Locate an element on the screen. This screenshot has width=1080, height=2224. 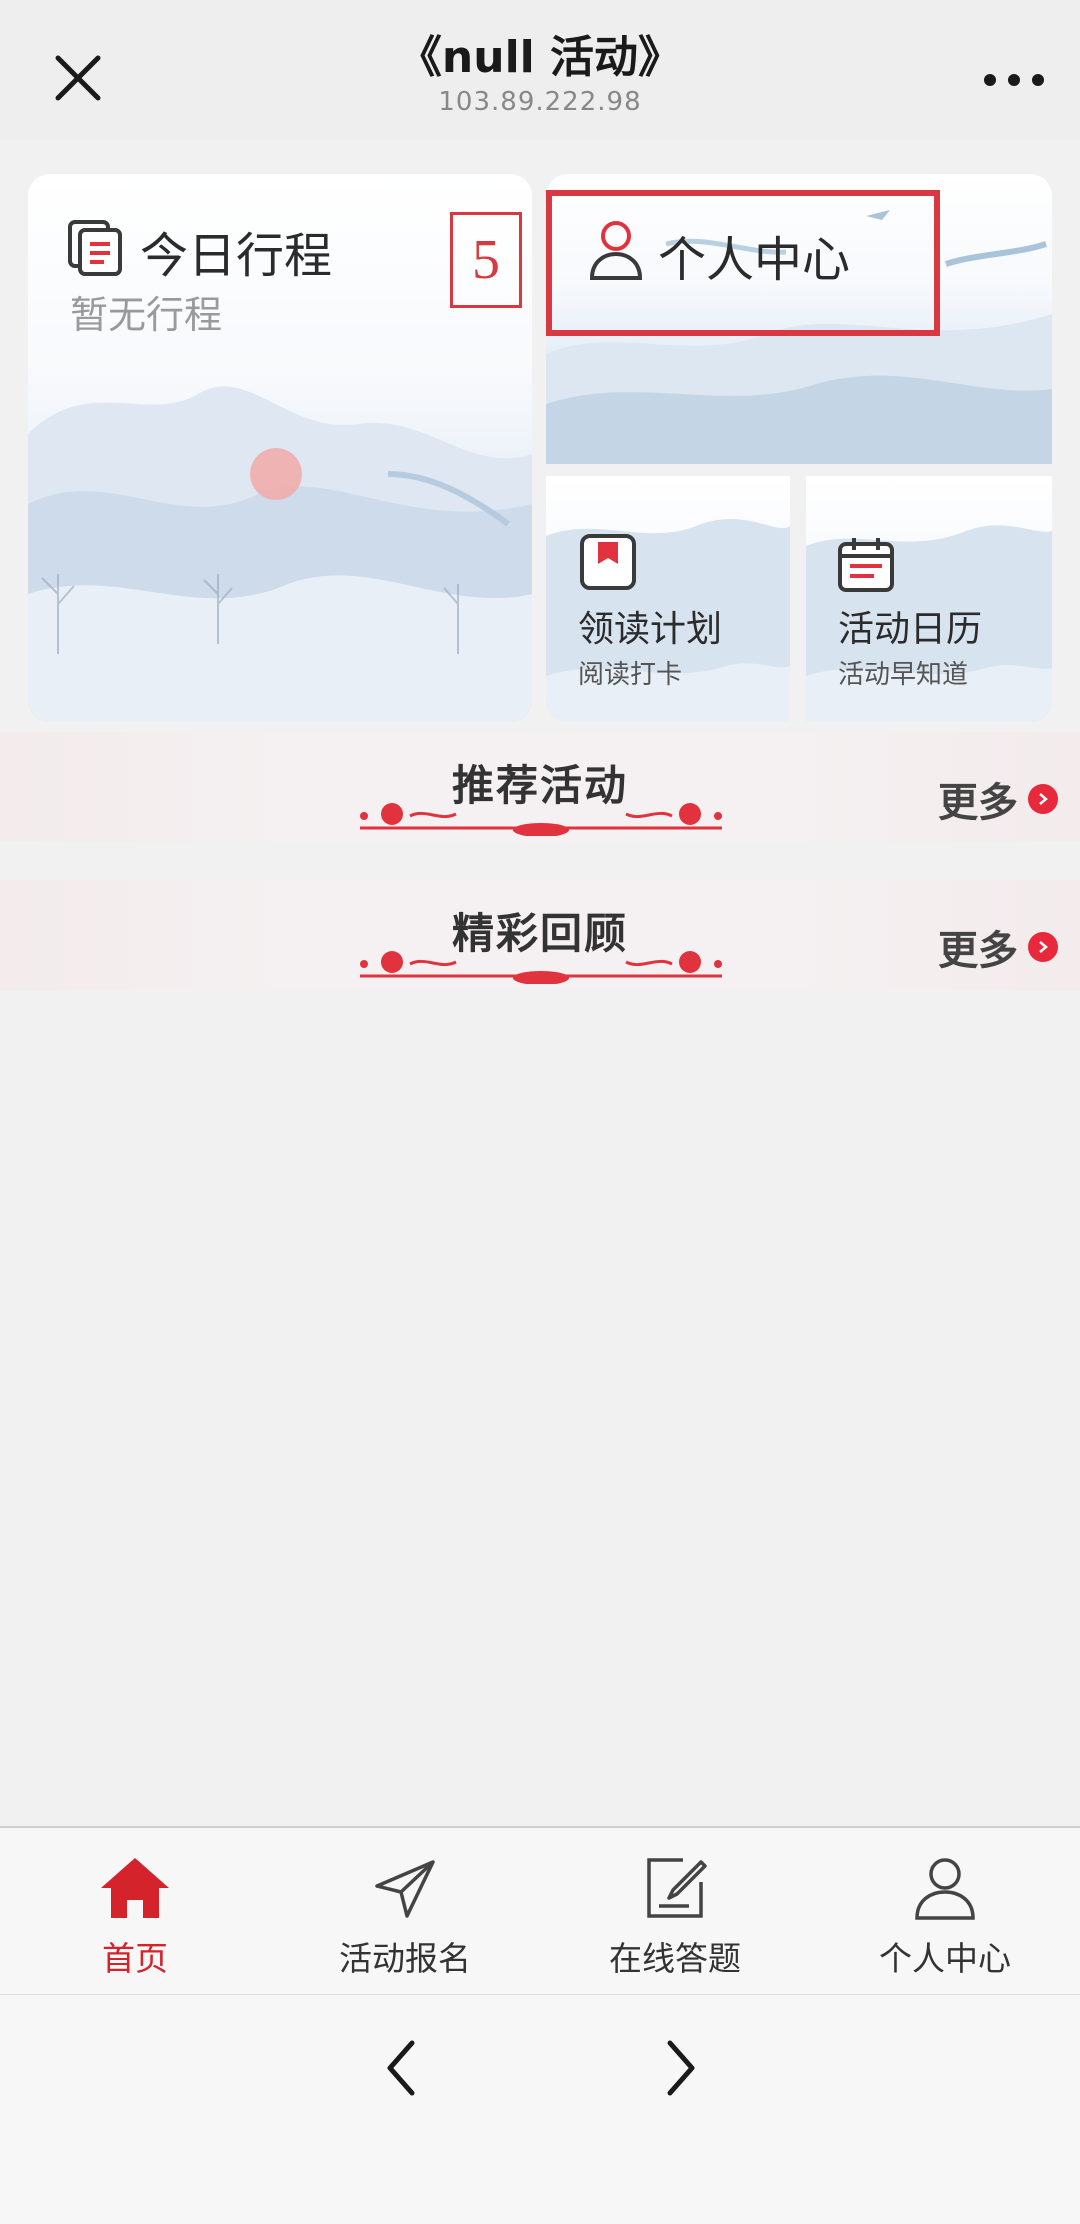
activity-calendar-subtitle: 活动早知道 is located at coordinates (903, 675).